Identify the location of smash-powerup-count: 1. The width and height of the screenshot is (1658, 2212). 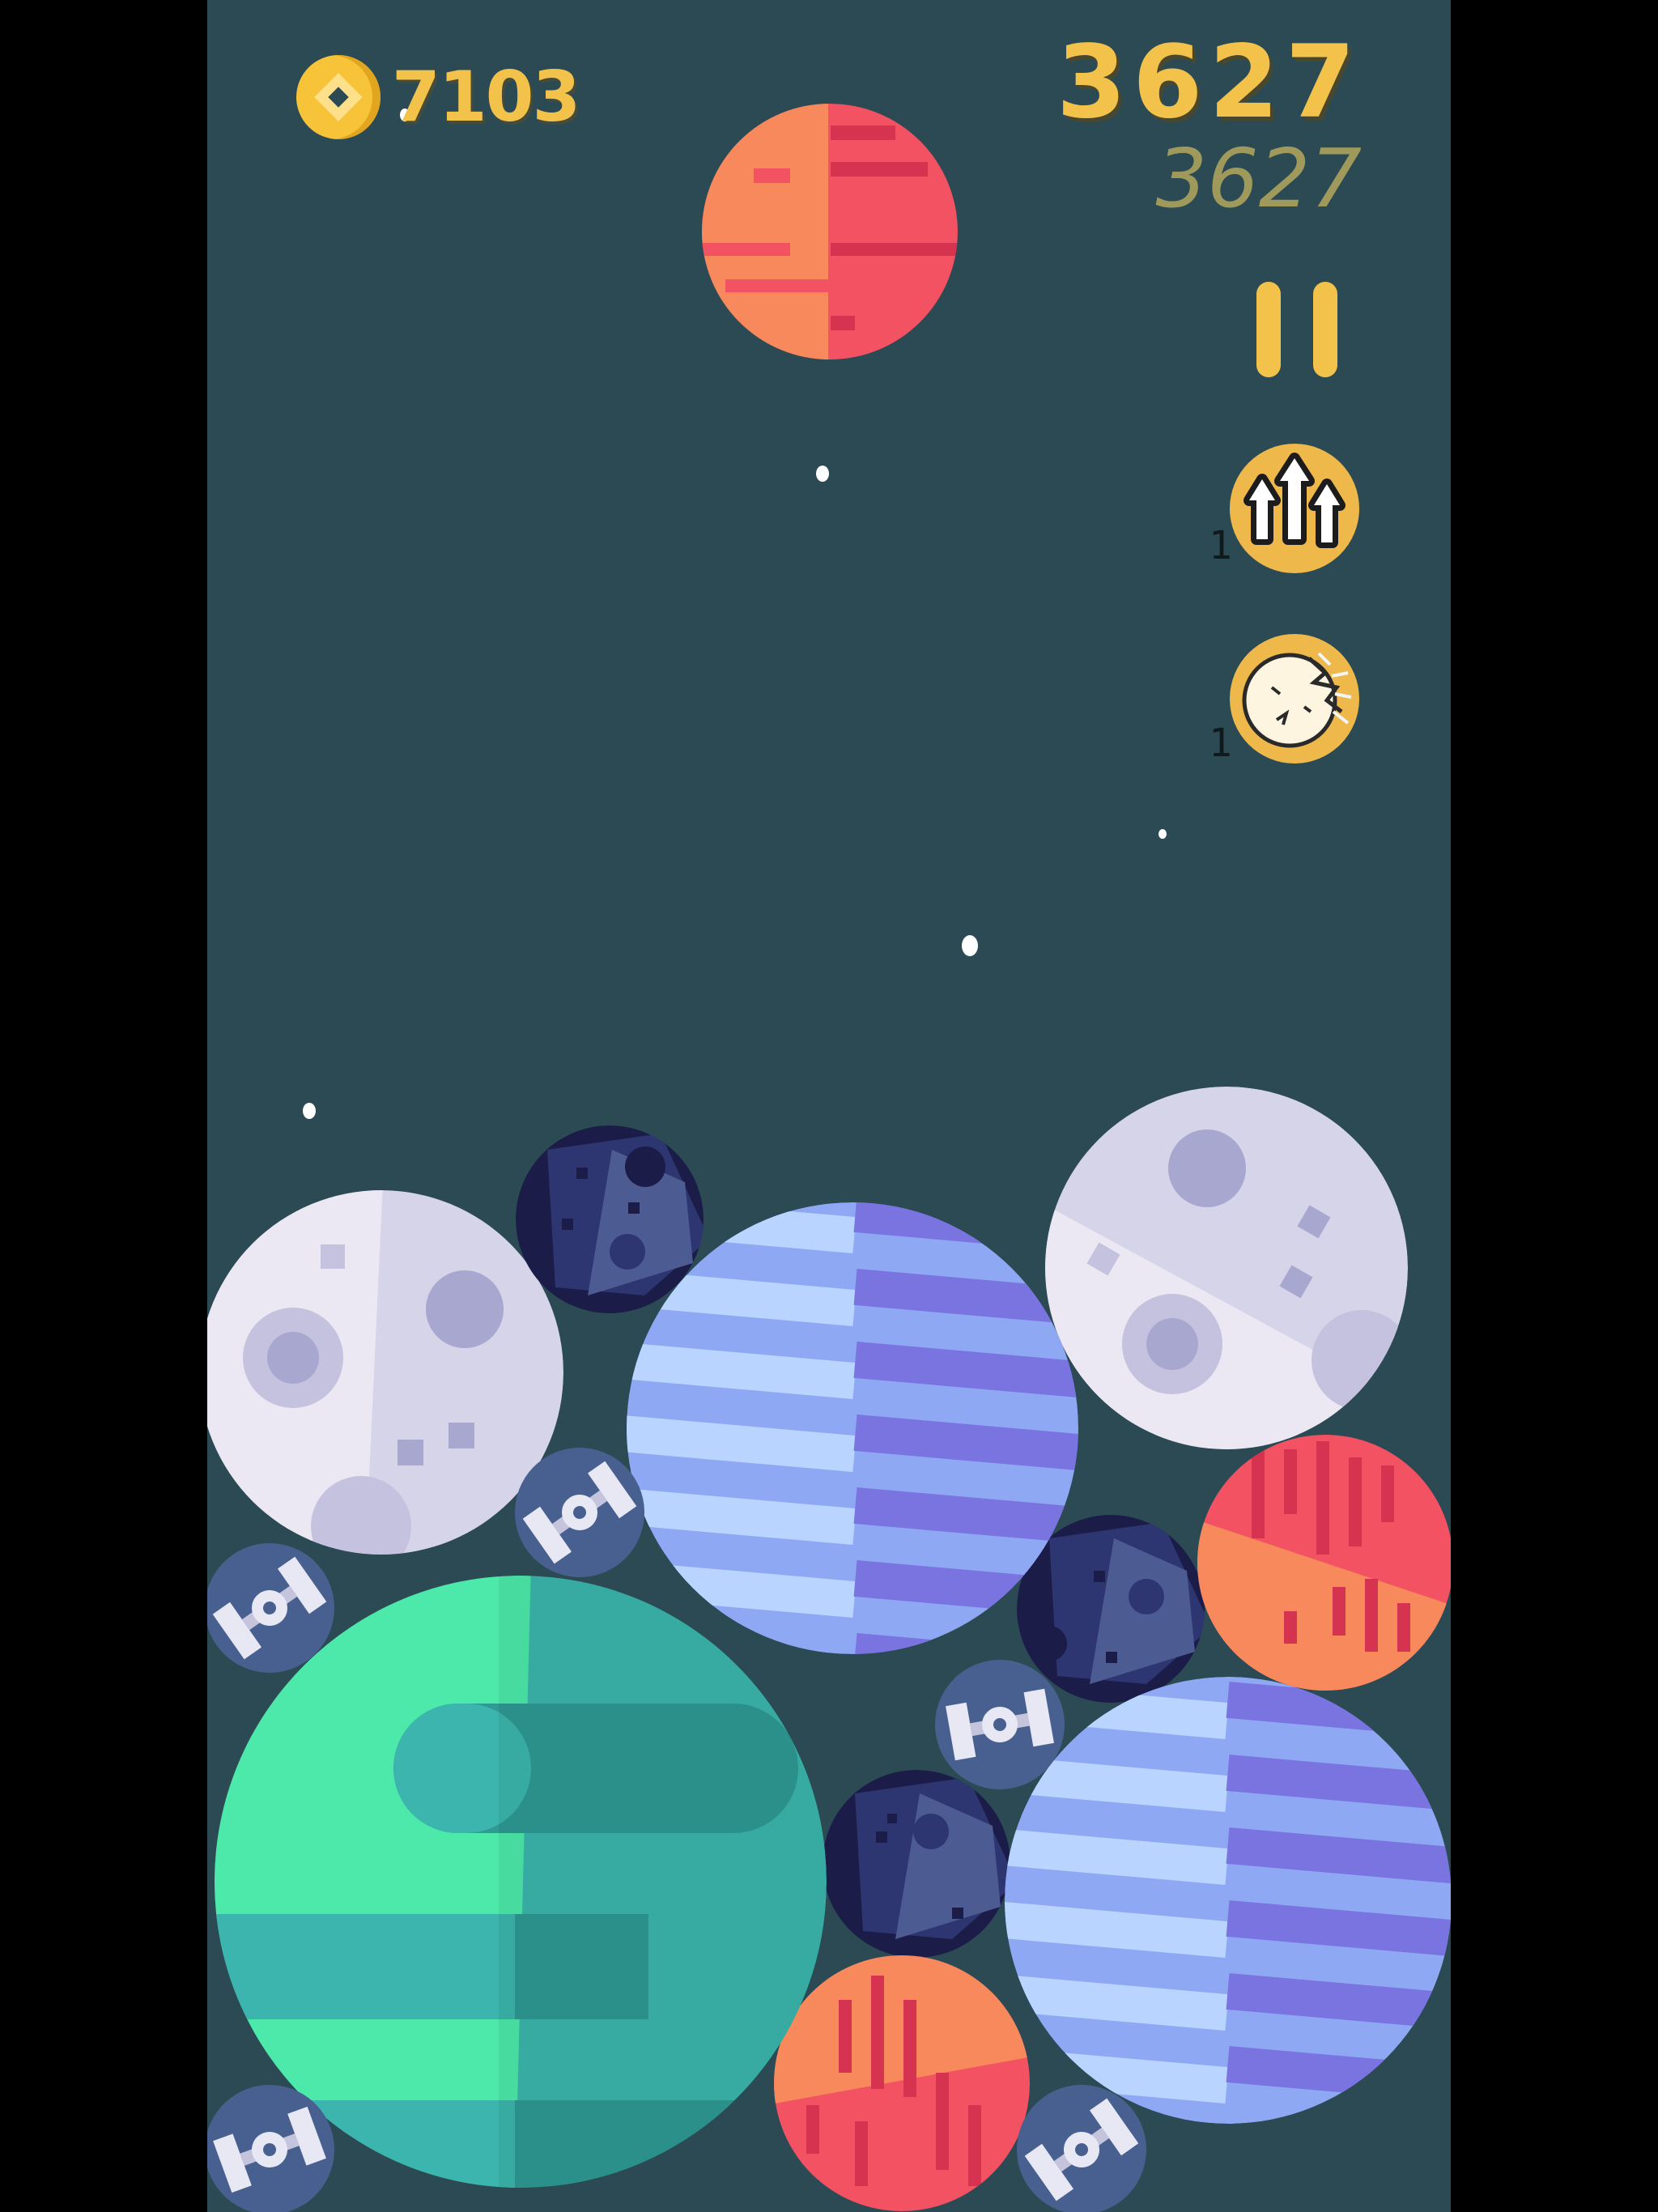
(1220, 744).